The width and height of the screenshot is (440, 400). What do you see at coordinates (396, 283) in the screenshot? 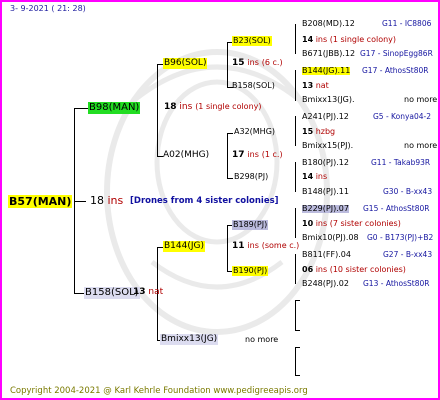
I see `gen4-info: G13 - AthosSt80R` at bounding box center [396, 283].